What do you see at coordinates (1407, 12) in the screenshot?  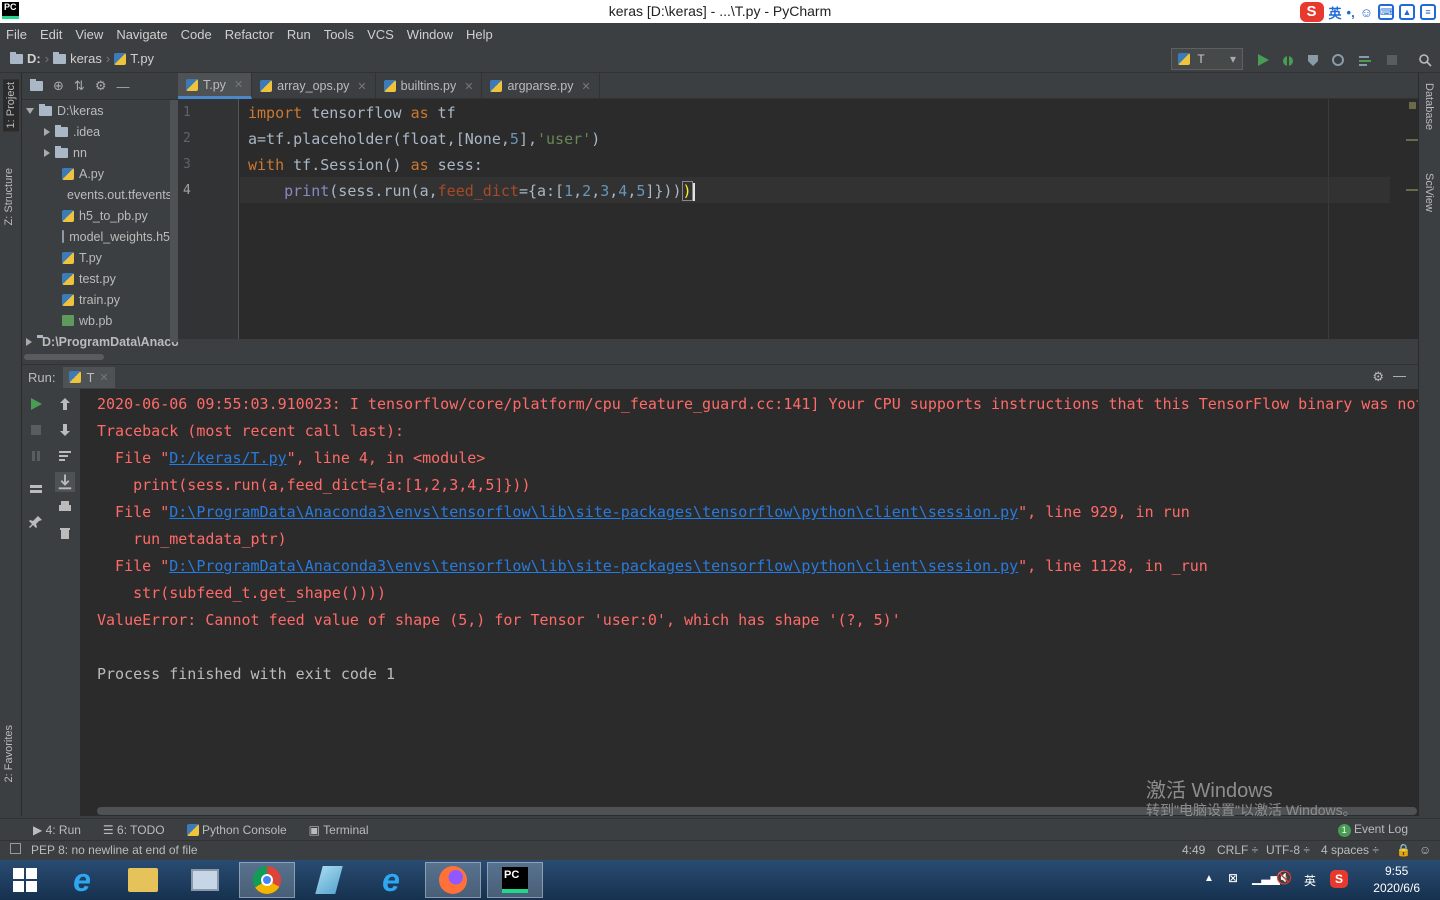 I see `ime-skin-icon: ▲` at bounding box center [1407, 12].